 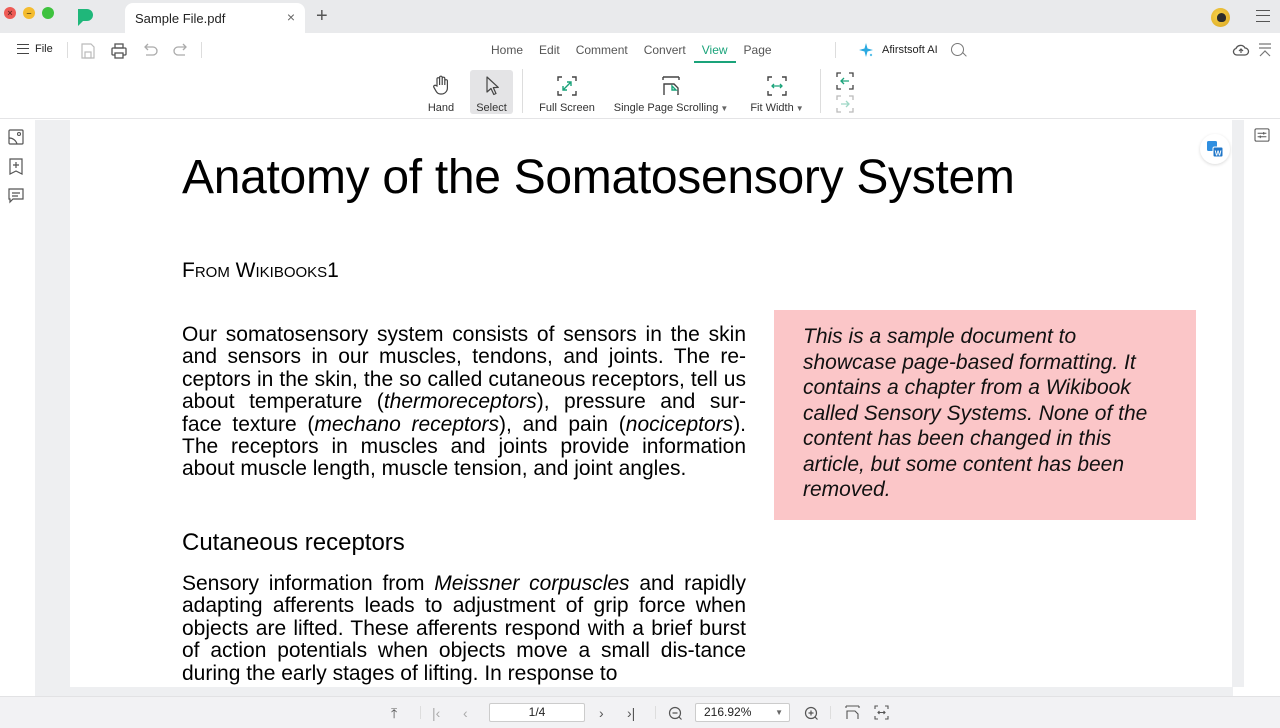 I want to click on sparkle-icon, so click(x=866, y=50).